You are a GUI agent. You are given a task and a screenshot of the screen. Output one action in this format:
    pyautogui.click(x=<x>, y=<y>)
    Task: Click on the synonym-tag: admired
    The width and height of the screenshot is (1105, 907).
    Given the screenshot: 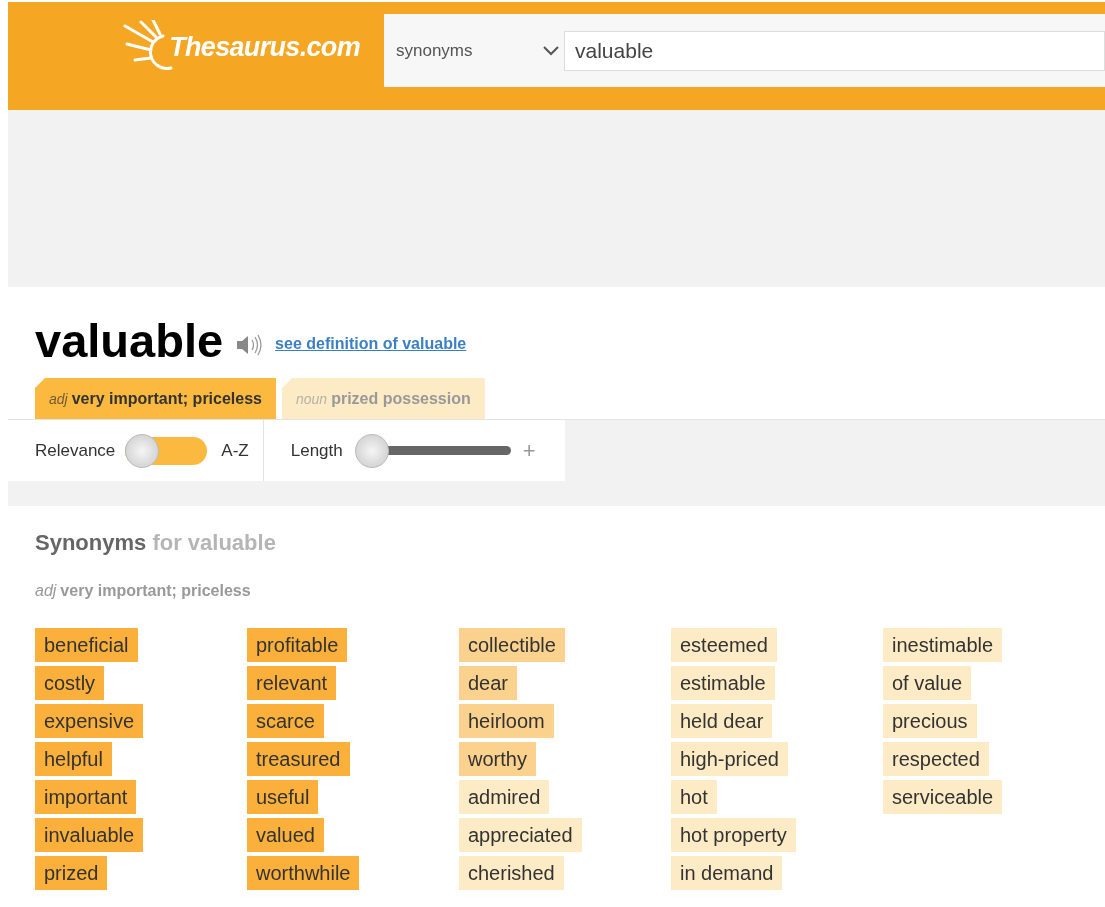 What is the action you would take?
    pyautogui.click(x=504, y=797)
    